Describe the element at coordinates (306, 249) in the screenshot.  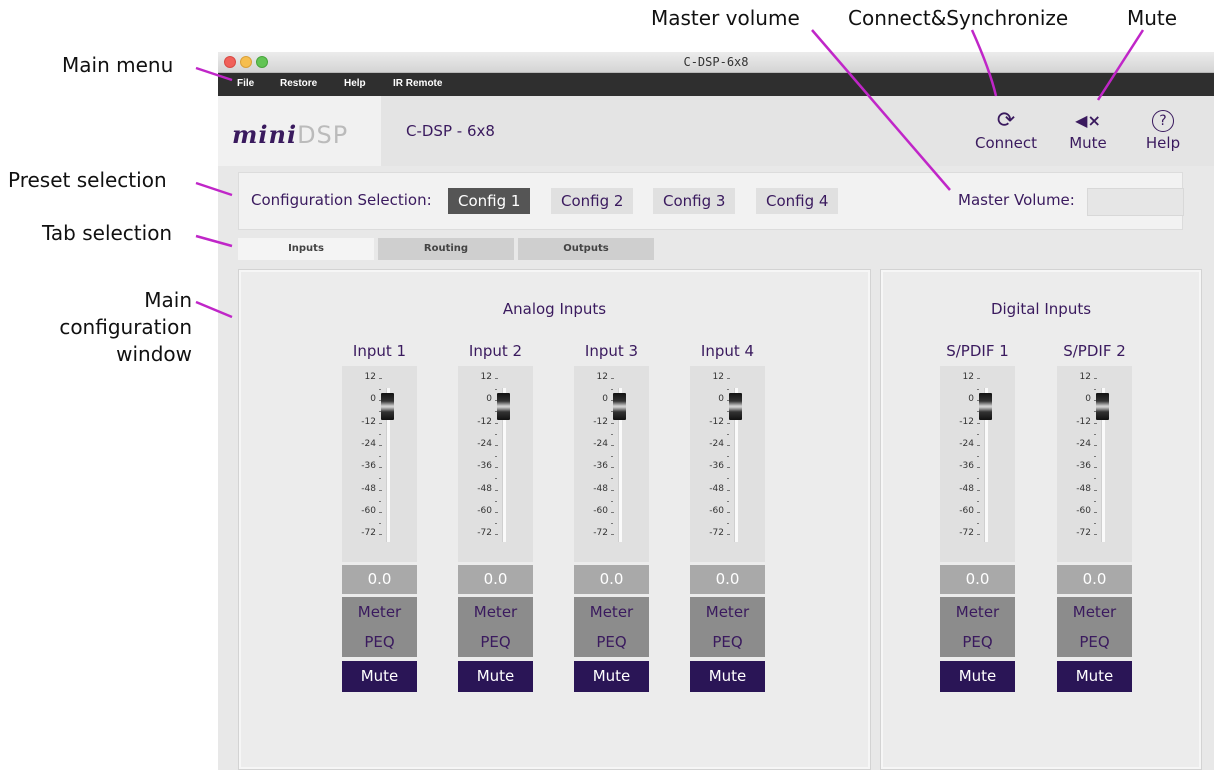
I see `tab-inputs: Inputs` at that location.